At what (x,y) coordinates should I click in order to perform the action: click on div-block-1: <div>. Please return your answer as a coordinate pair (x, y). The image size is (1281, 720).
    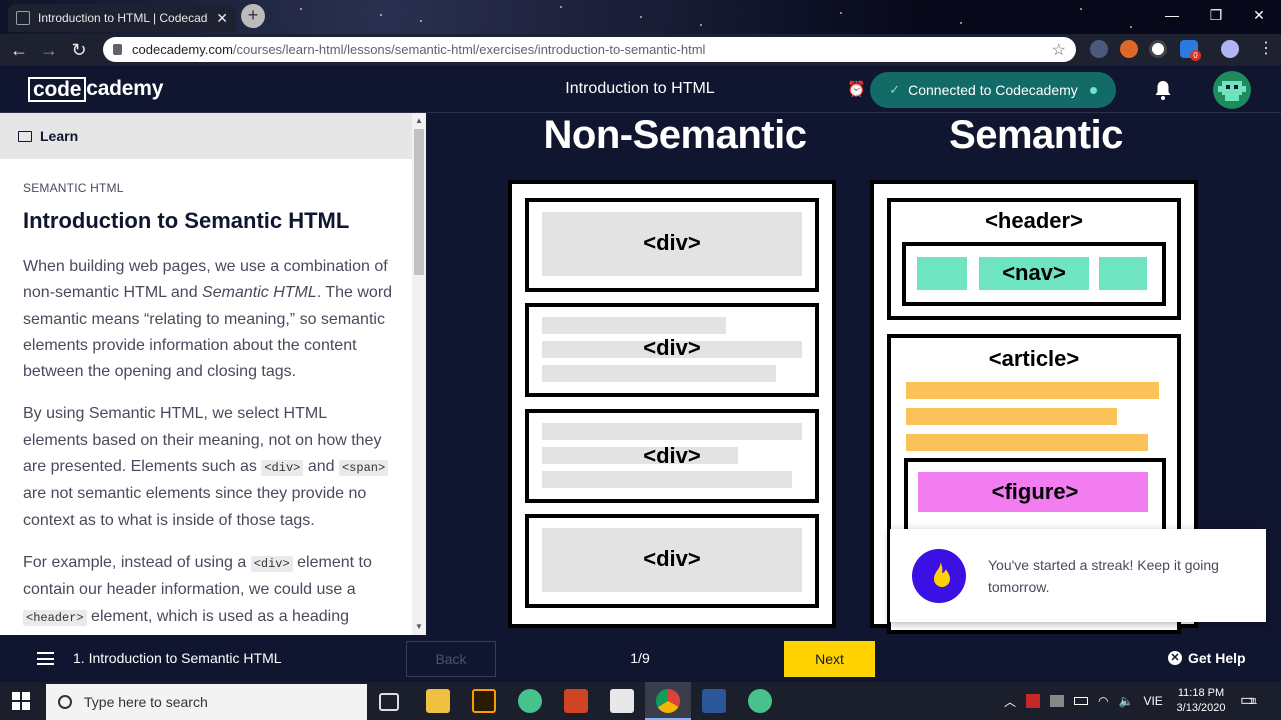
    Looking at the image, I should click on (672, 245).